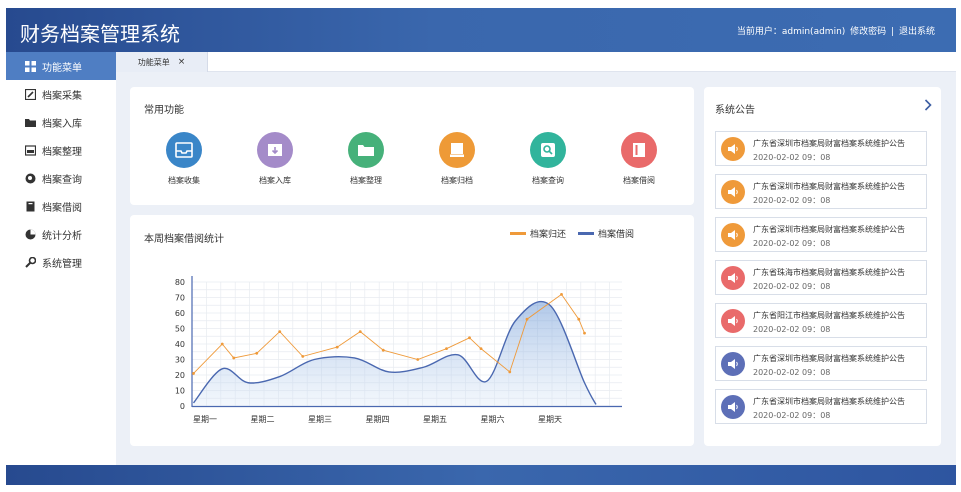 The height and width of the screenshot is (492, 961). I want to click on sidebar-item-system: 系统管理, so click(61, 262).